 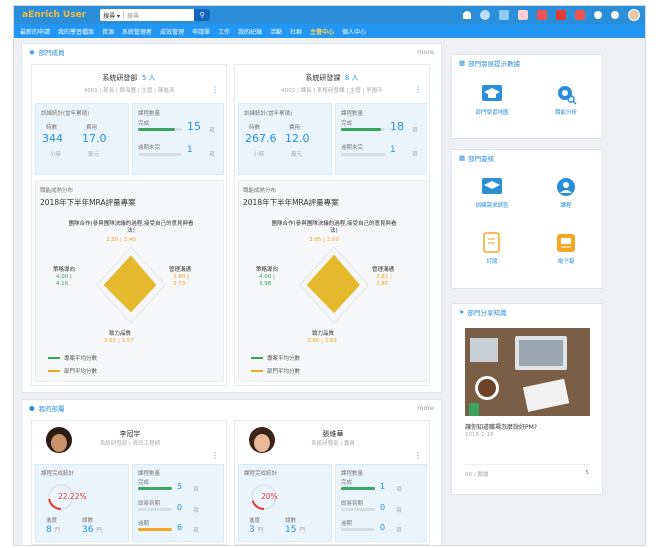 I want to click on search-scope-select: 搜尋 ▾, so click(x=112, y=15).